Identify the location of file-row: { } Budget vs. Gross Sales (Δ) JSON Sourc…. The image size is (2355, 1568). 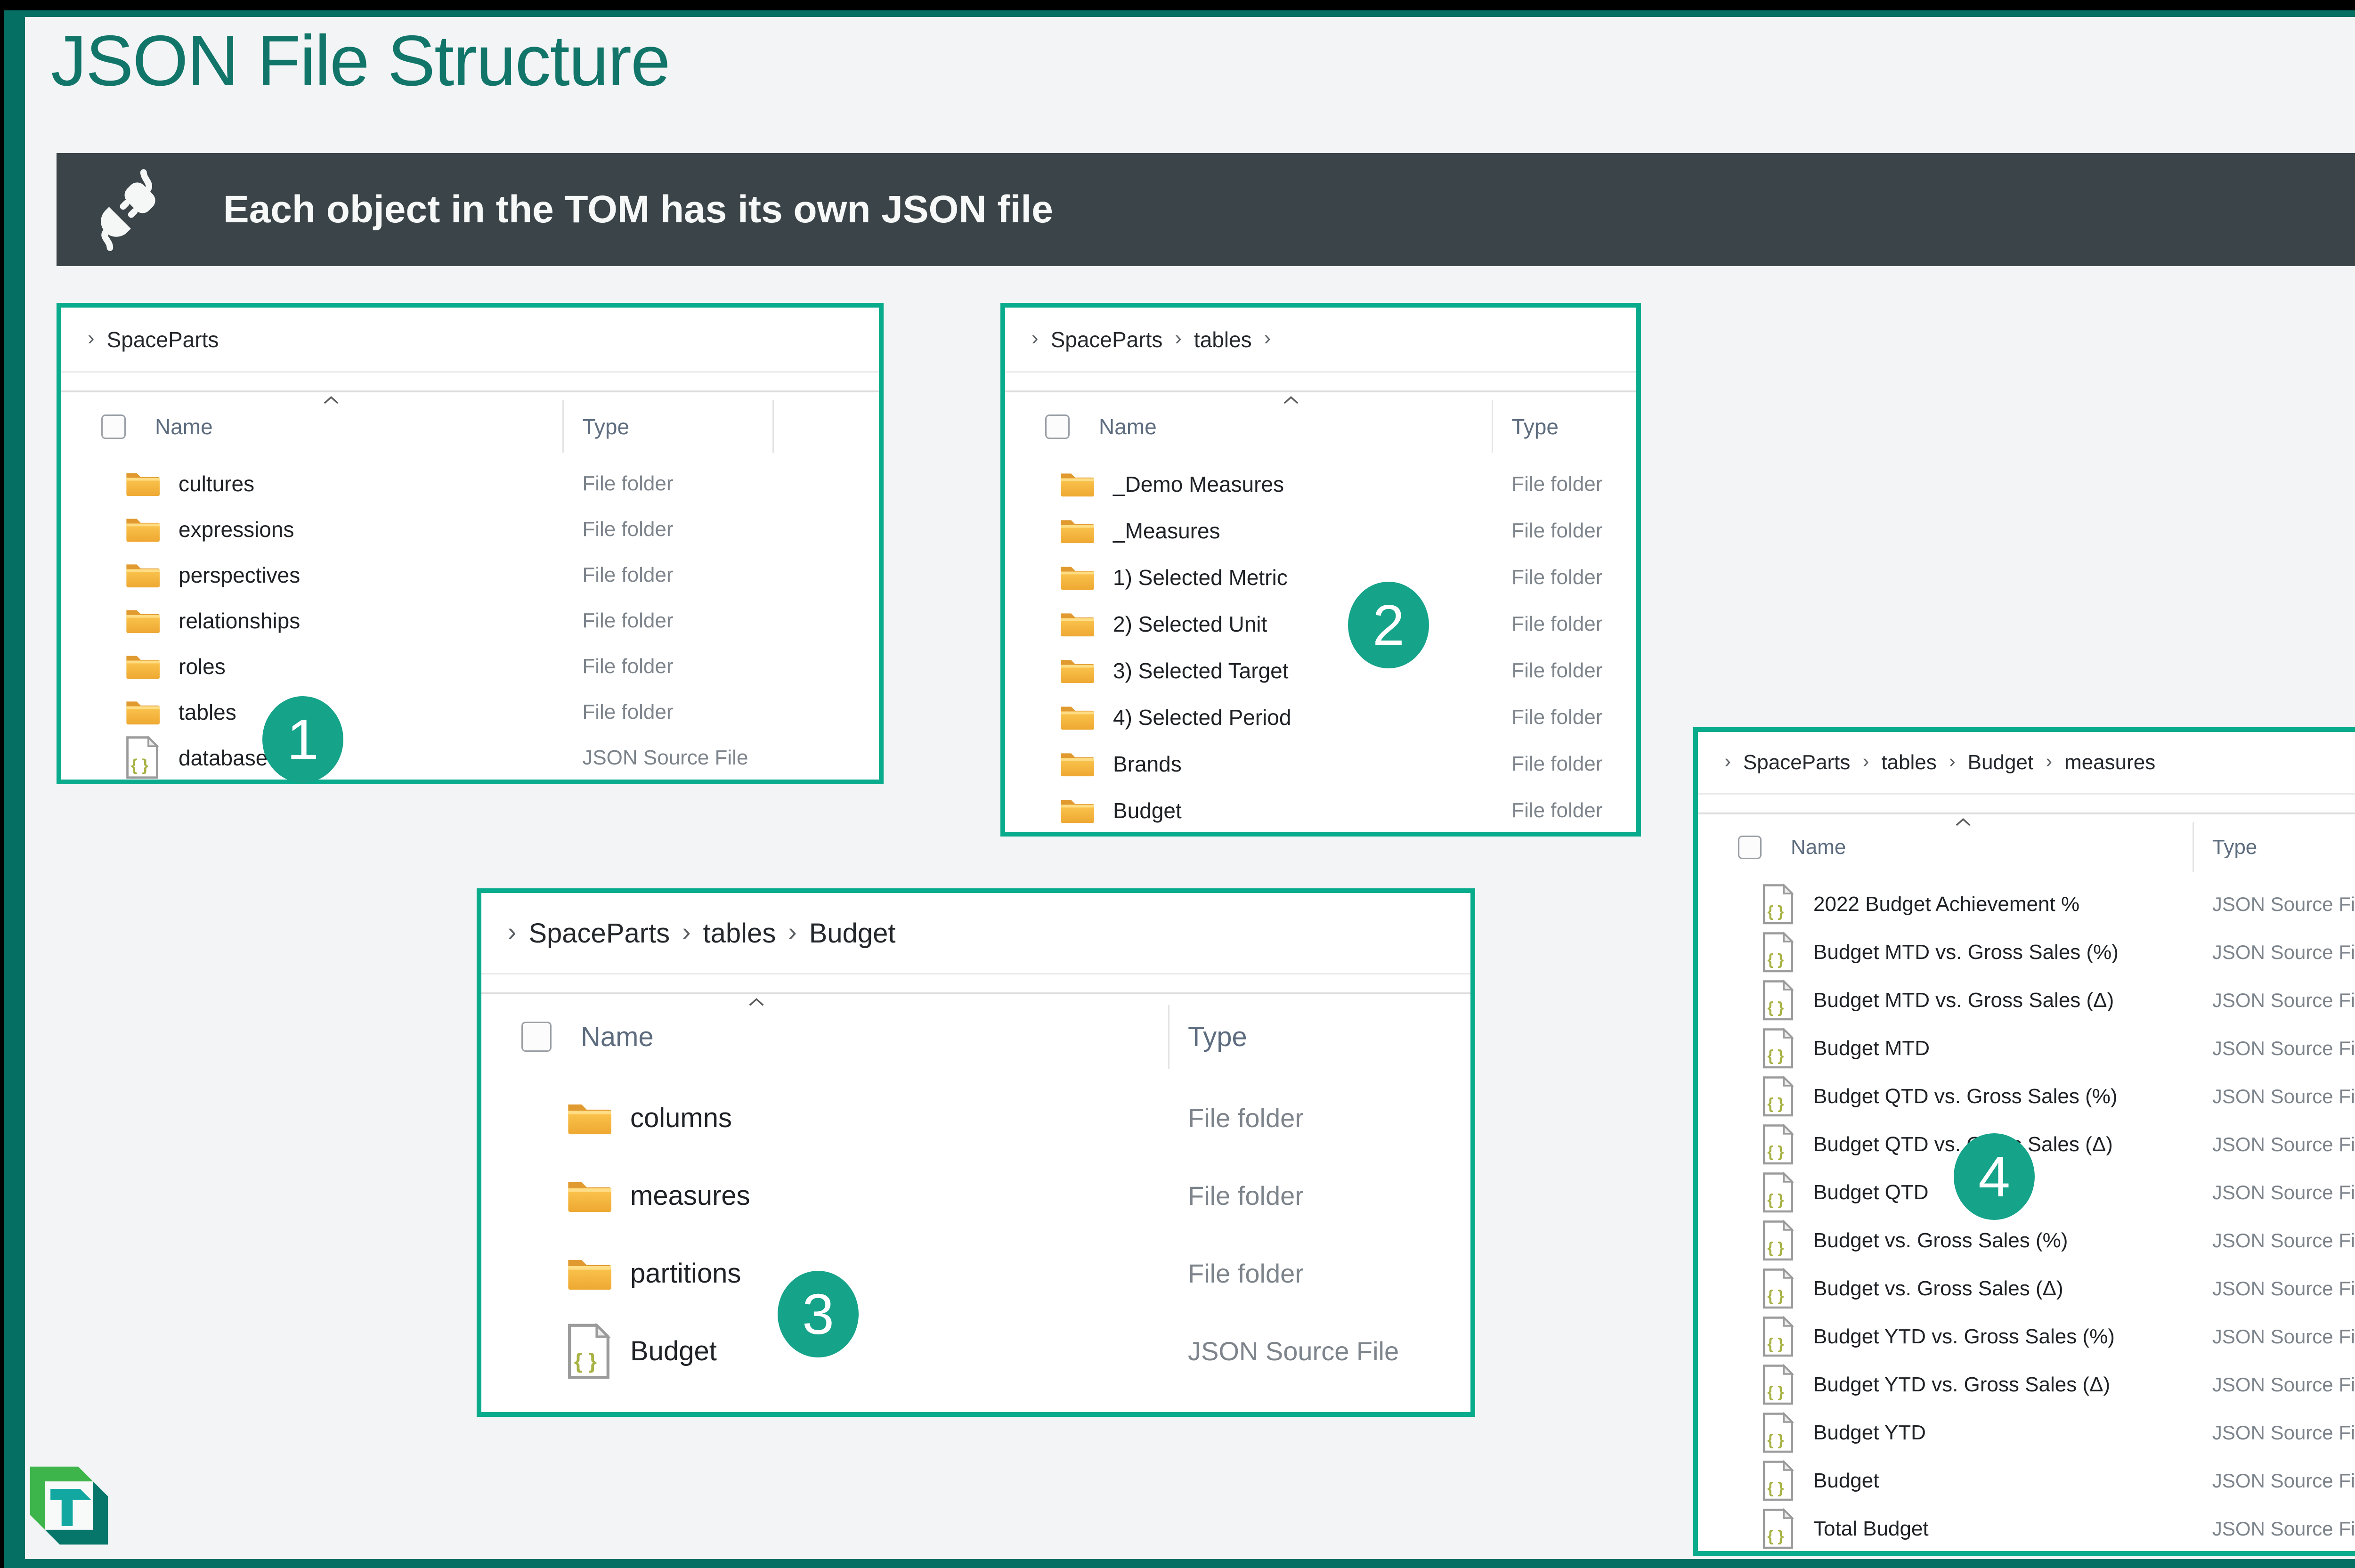
(2026, 1289).